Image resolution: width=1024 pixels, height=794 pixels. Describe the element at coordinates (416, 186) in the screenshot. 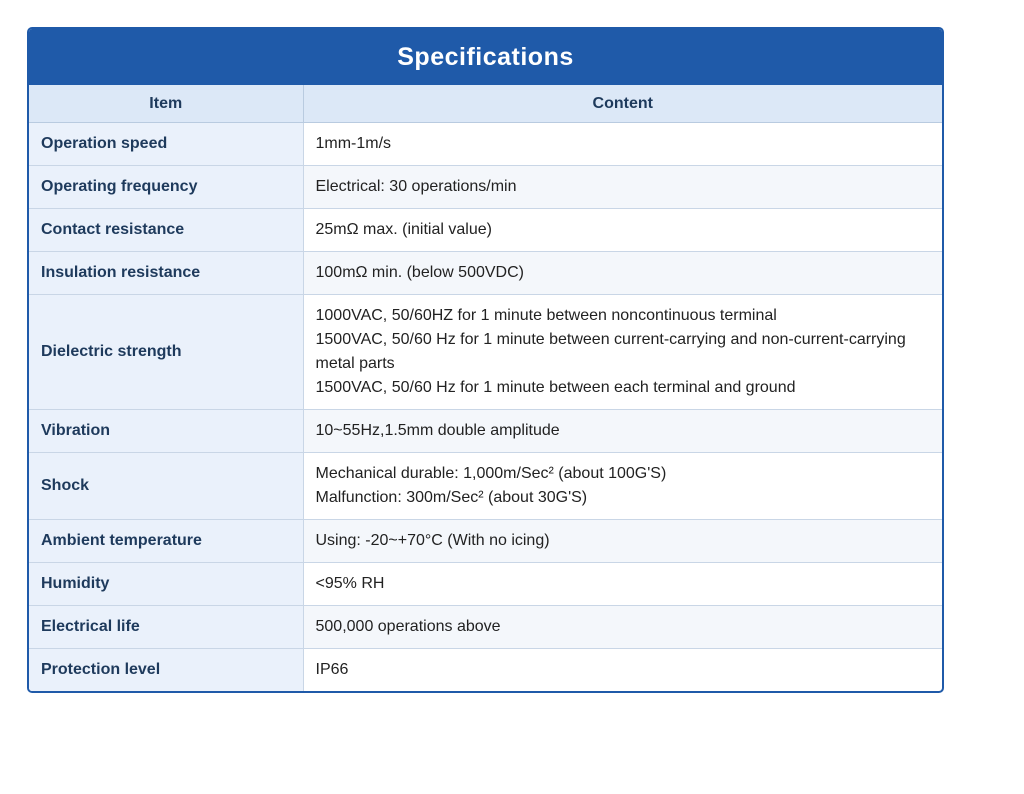

I see `spec-content-line: Electrical: 30 operations/min` at that location.